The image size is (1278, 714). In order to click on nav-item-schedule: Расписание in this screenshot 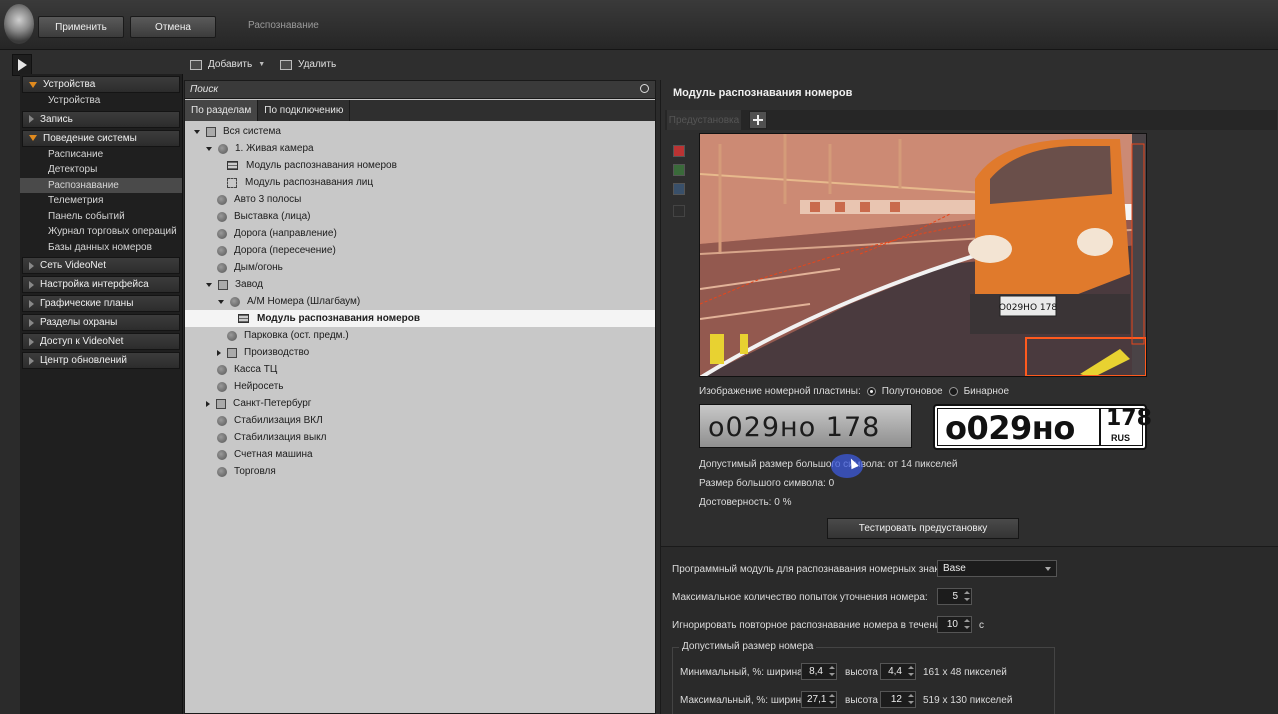, I will do `click(101, 155)`.